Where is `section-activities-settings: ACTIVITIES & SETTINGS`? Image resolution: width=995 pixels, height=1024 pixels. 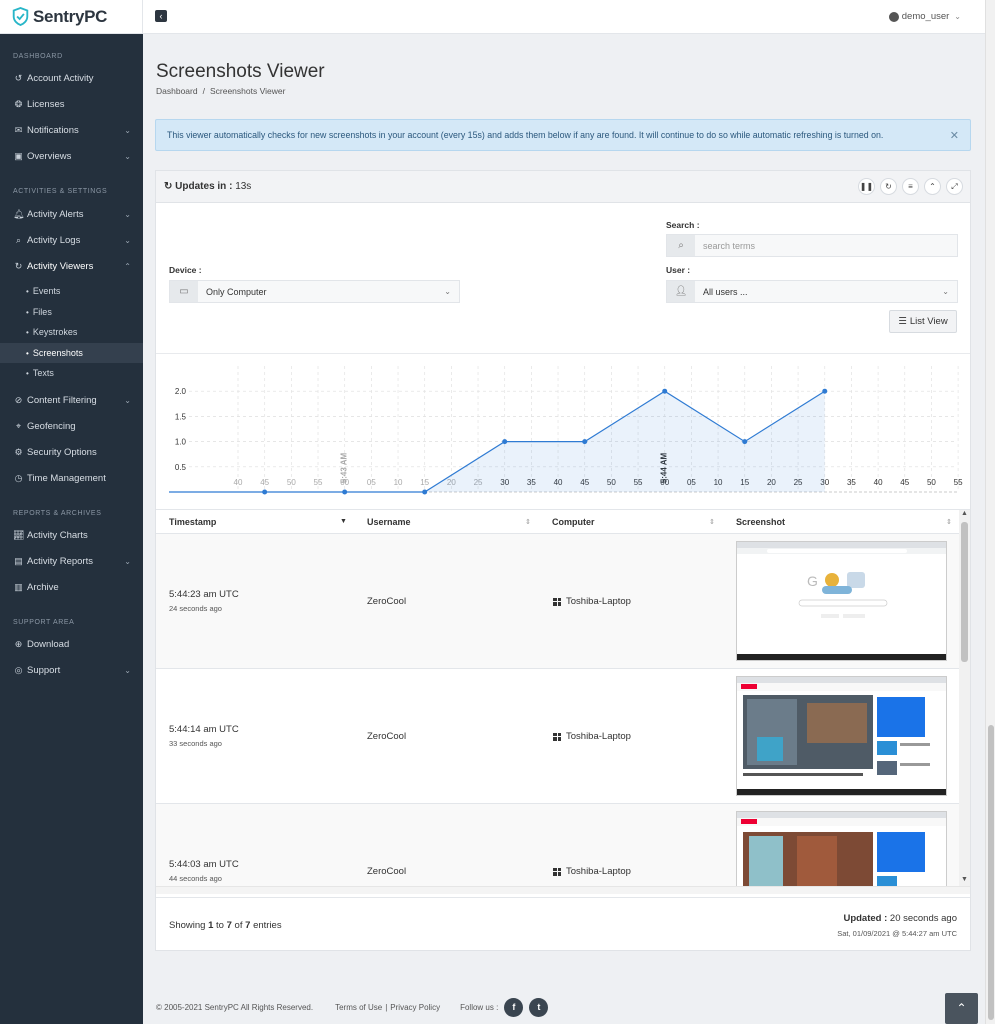 section-activities-settings: ACTIVITIES & SETTINGS is located at coordinates (60, 191).